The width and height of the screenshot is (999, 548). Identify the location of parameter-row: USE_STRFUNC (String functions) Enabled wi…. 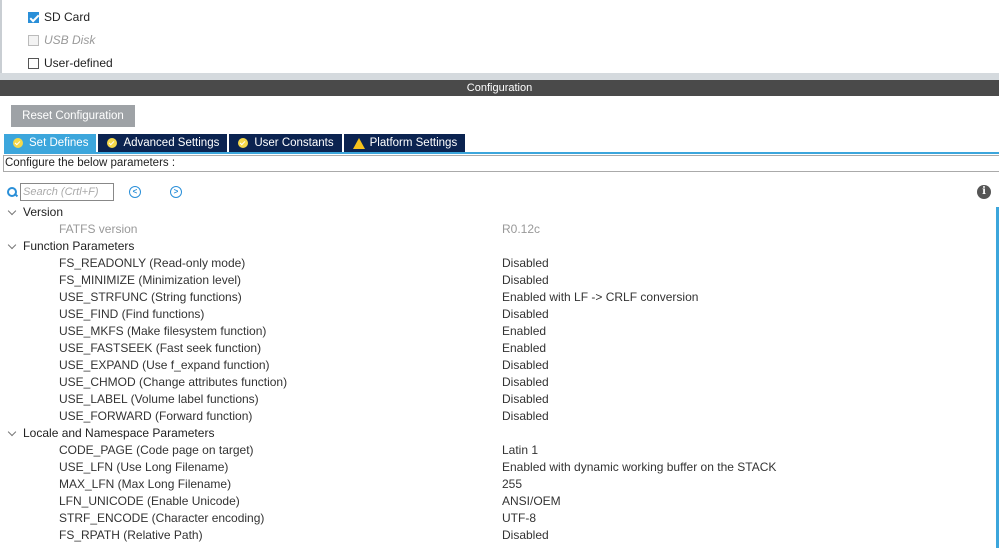
(497, 297).